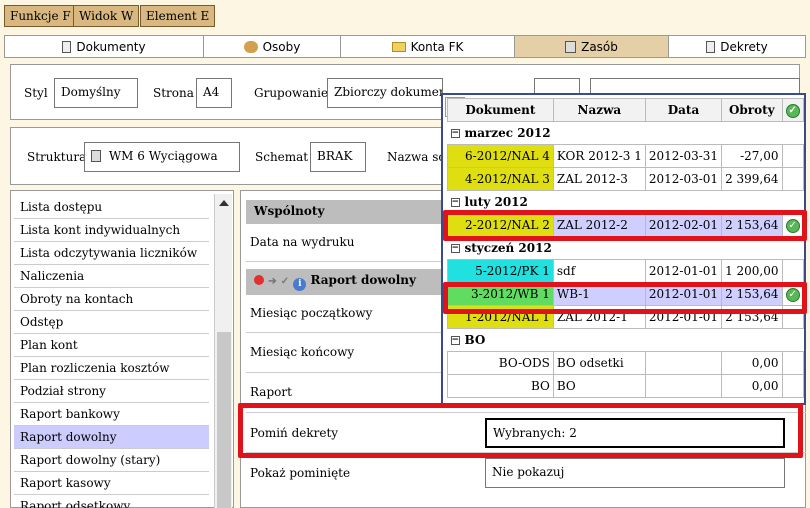 The width and height of the screenshot is (810, 508). What do you see at coordinates (625, 340) in the screenshot?
I see `group-row: − BO` at bounding box center [625, 340].